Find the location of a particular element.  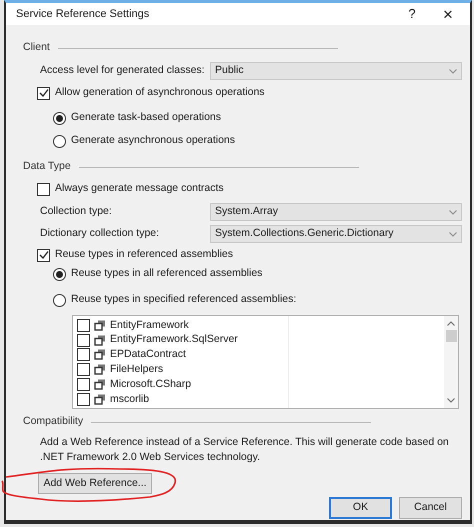

group-heading: Data Type is located at coordinates (47, 166).